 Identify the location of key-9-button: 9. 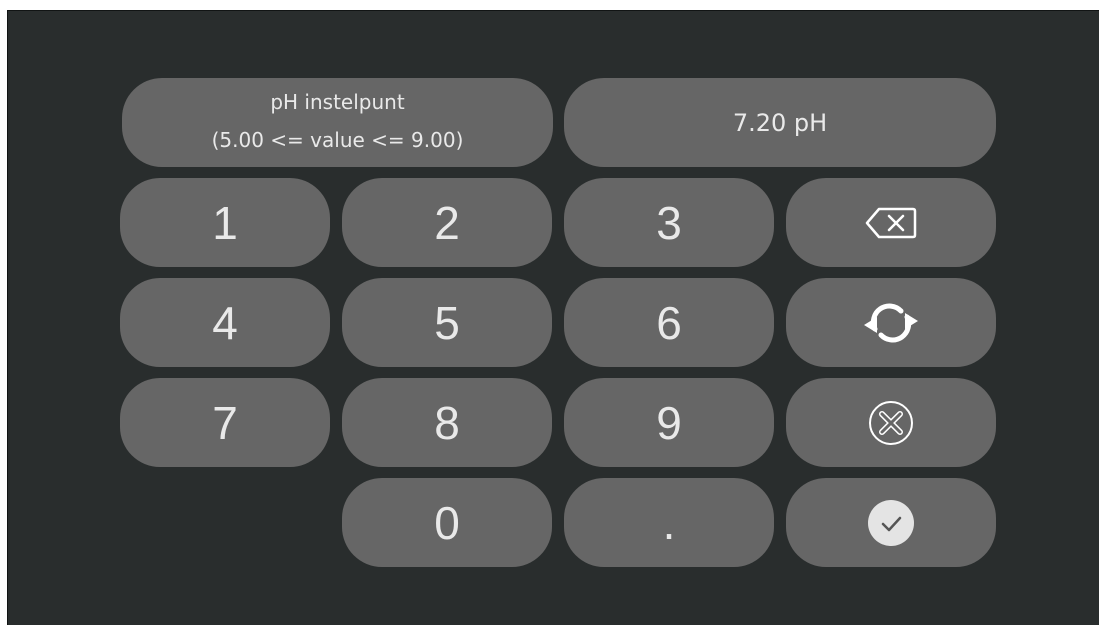
(669, 422).